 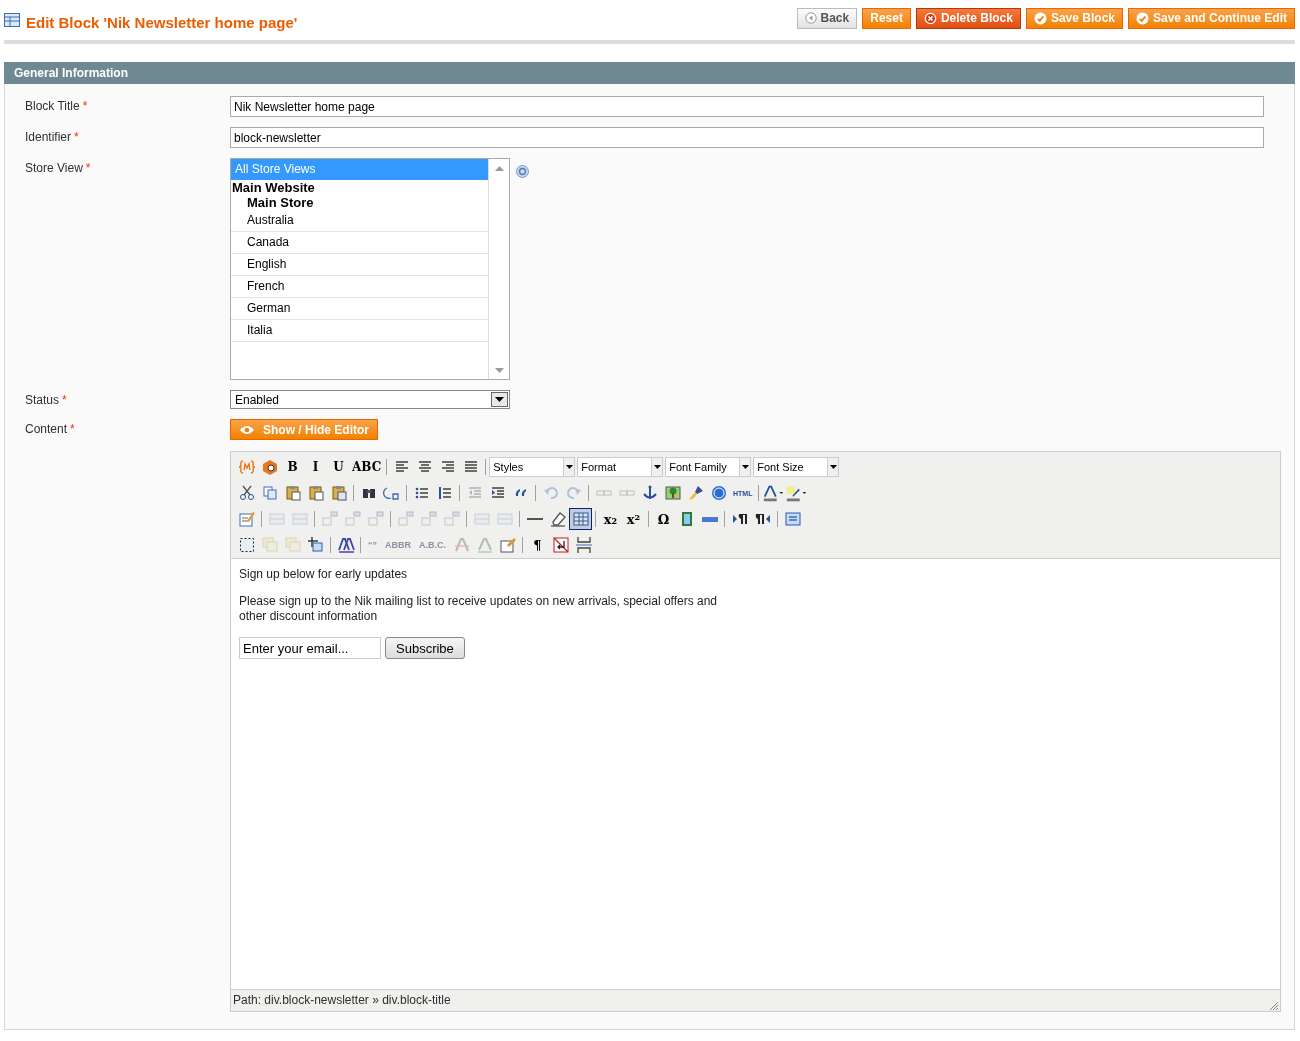 I want to click on clipboard-text-icon, so click(x=315, y=493).